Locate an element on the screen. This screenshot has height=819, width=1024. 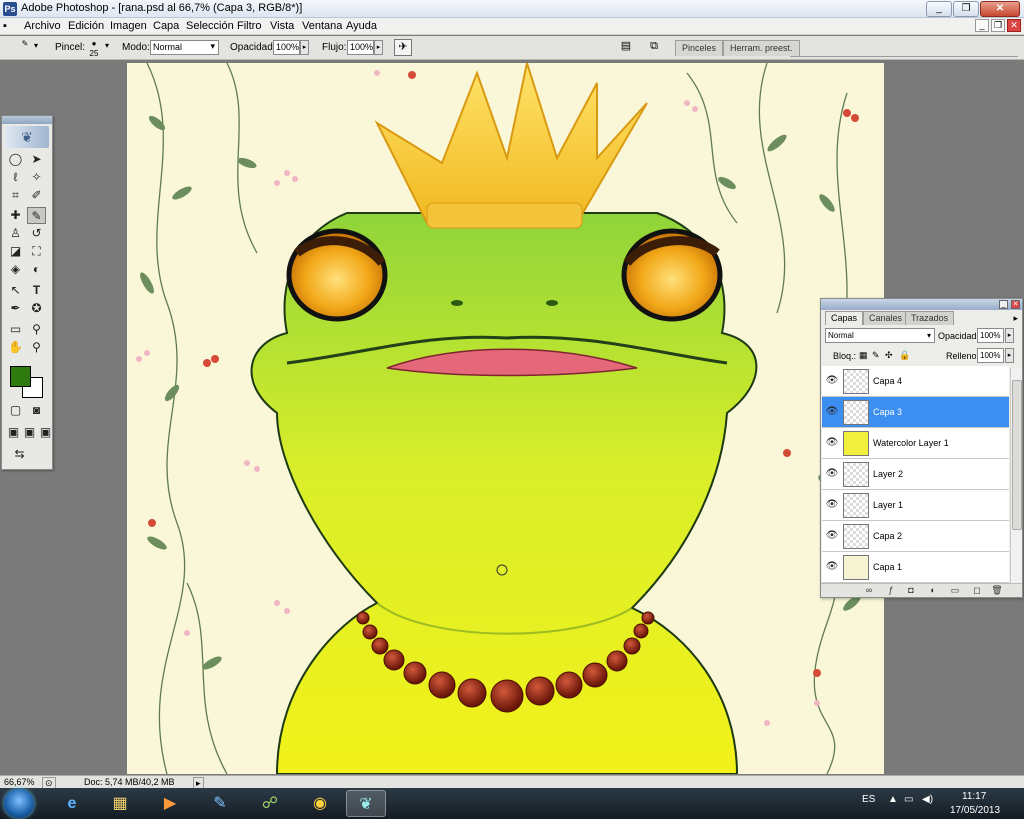
file-browser-icon: ▤ is located at coordinates (626, 47).